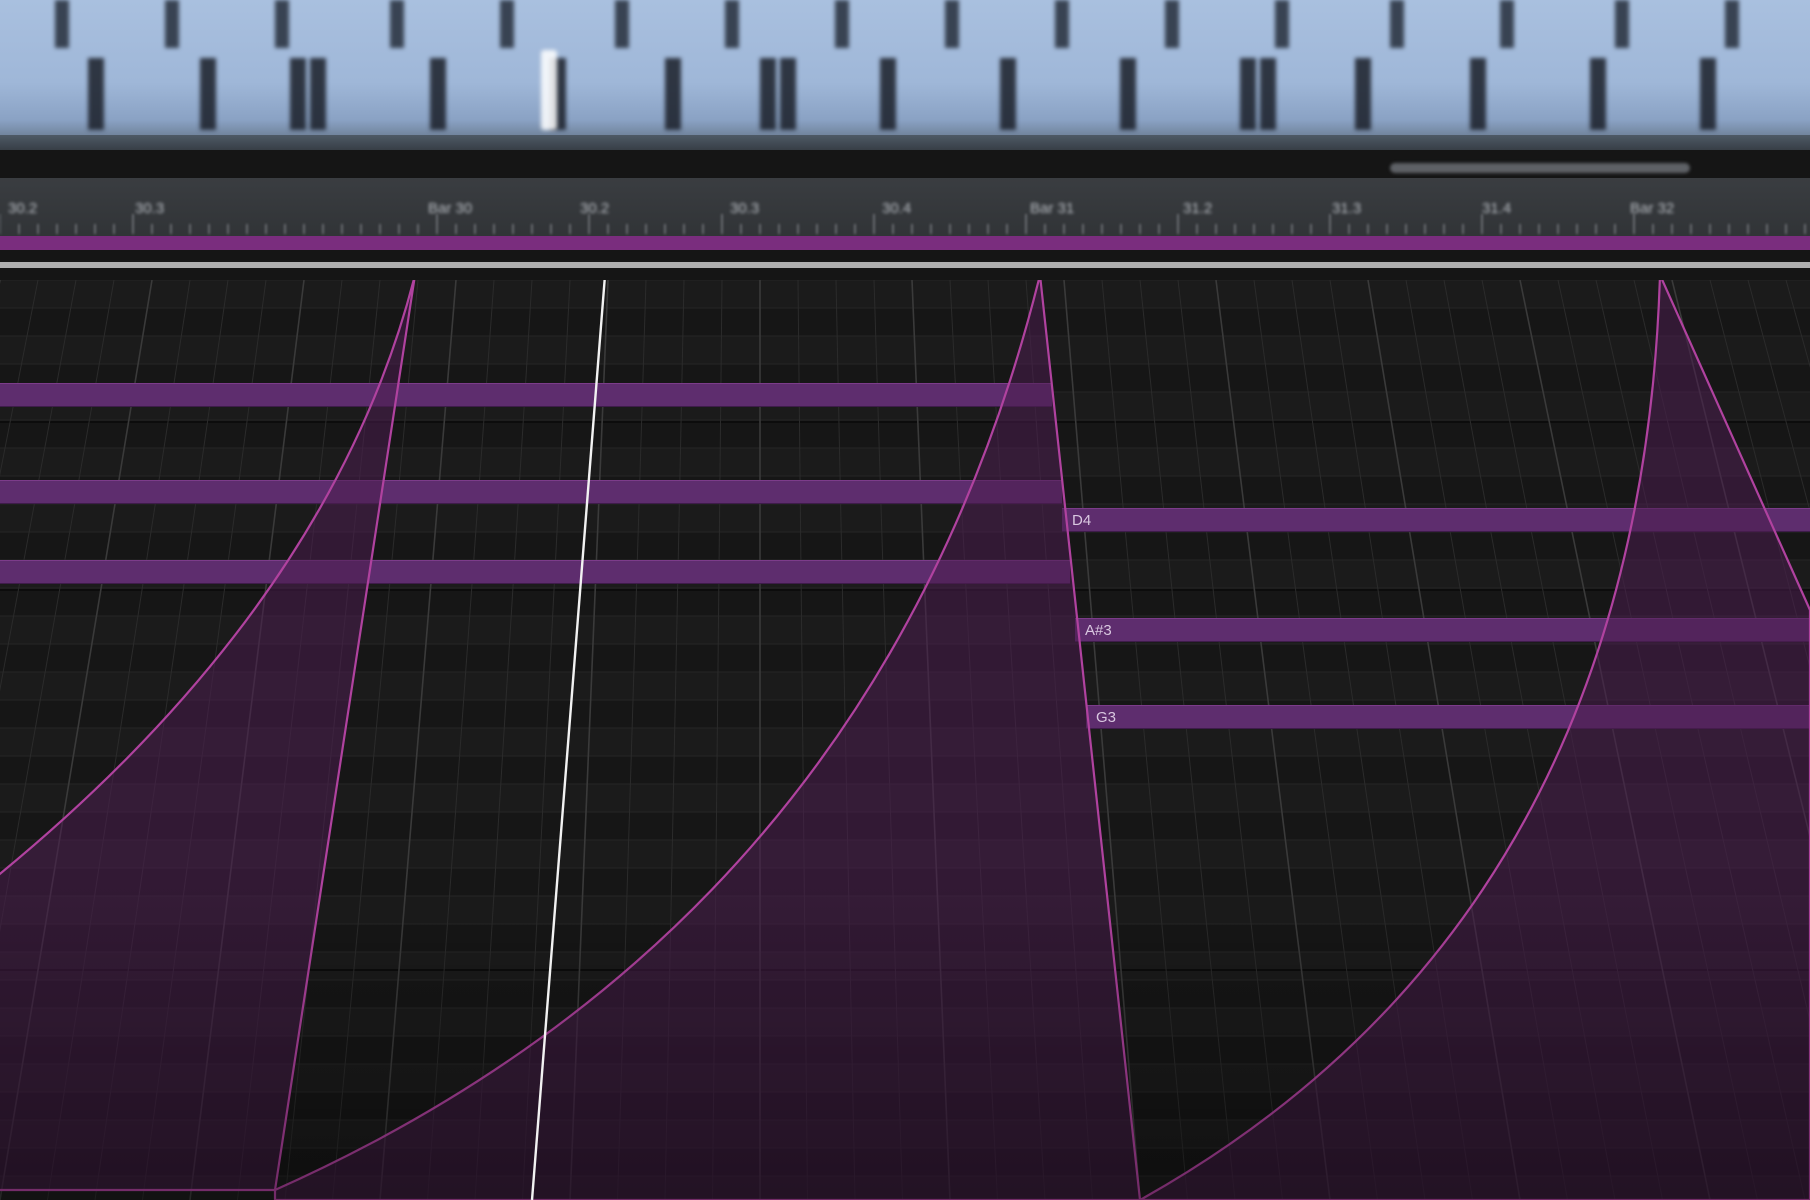 This screenshot has width=1810, height=1200. I want to click on horizontal-scrollbar, so click(1540, 168).